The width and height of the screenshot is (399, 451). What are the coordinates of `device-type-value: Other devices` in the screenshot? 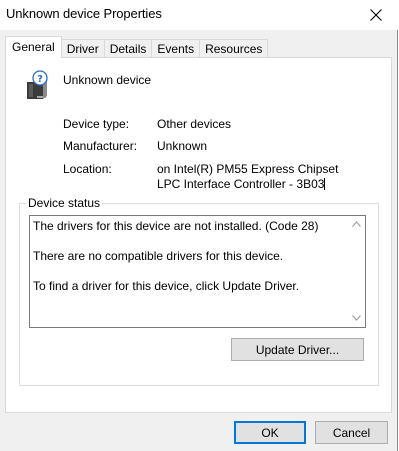 It's located at (194, 124).